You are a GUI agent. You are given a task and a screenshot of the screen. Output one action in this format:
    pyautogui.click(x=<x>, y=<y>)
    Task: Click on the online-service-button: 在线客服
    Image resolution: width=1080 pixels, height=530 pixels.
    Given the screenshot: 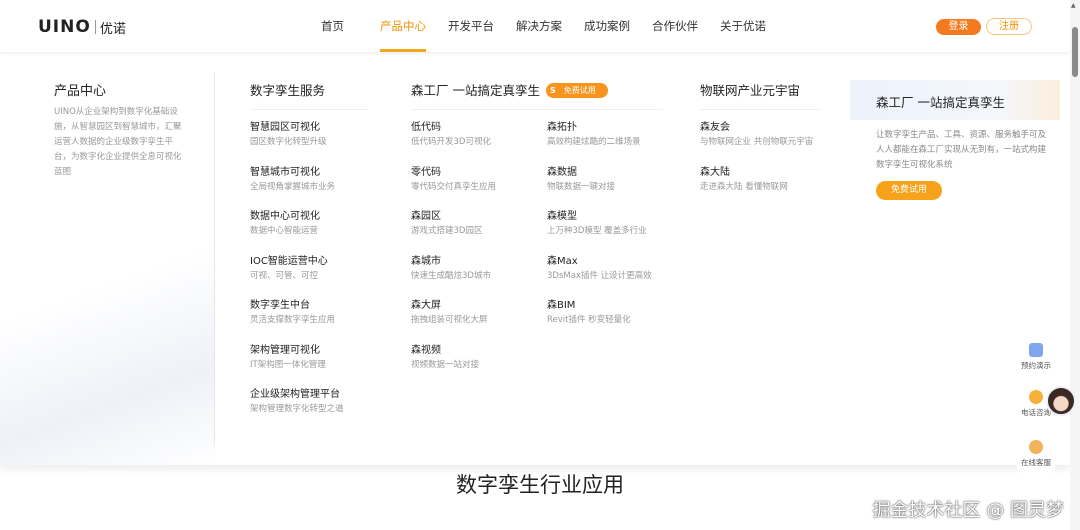 What is the action you would take?
    pyautogui.click(x=1036, y=454)
    